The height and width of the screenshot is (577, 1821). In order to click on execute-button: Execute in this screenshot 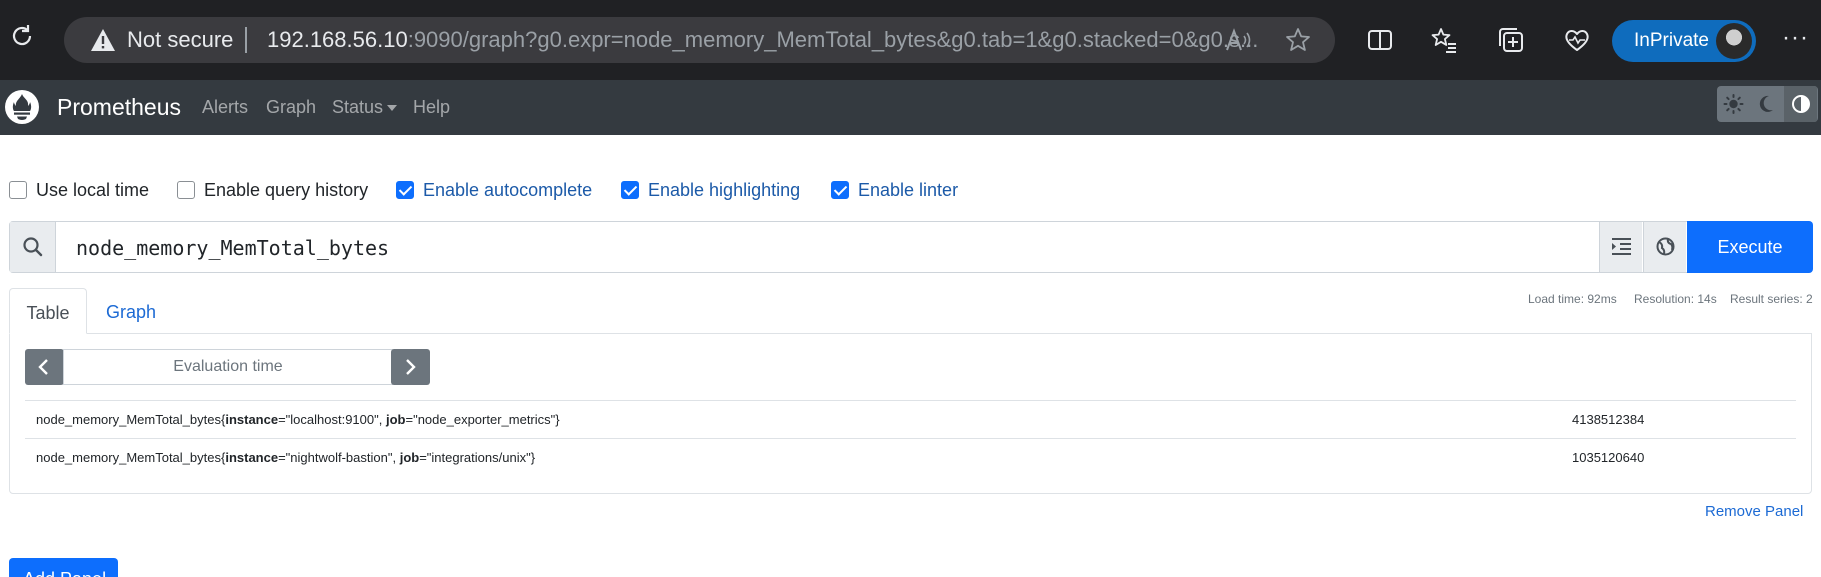, I will do `click(1750, 247)`.